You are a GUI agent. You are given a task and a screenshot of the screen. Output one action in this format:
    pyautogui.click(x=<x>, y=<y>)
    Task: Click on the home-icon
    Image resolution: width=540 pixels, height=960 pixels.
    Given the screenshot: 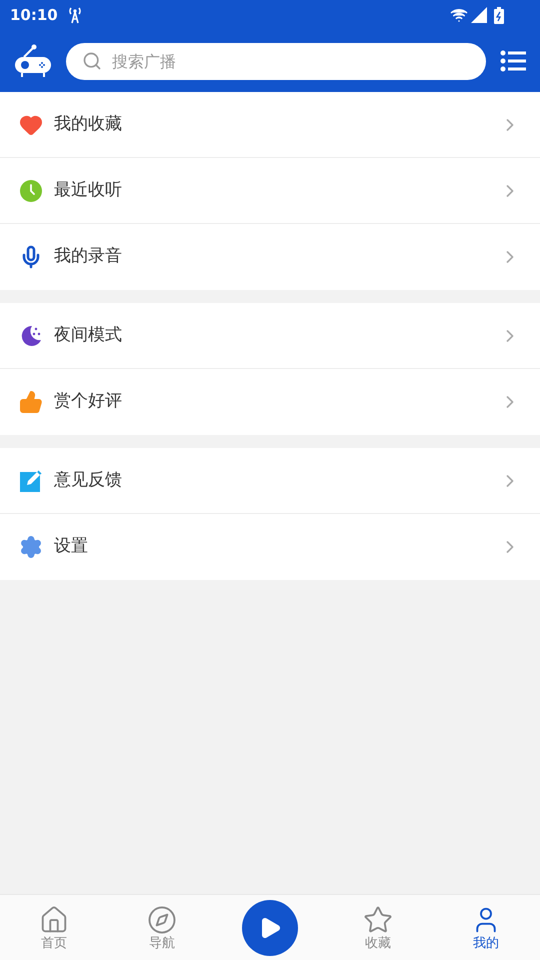 What is the action you would take?
    pyautogui.click(x=54, y=919)
    